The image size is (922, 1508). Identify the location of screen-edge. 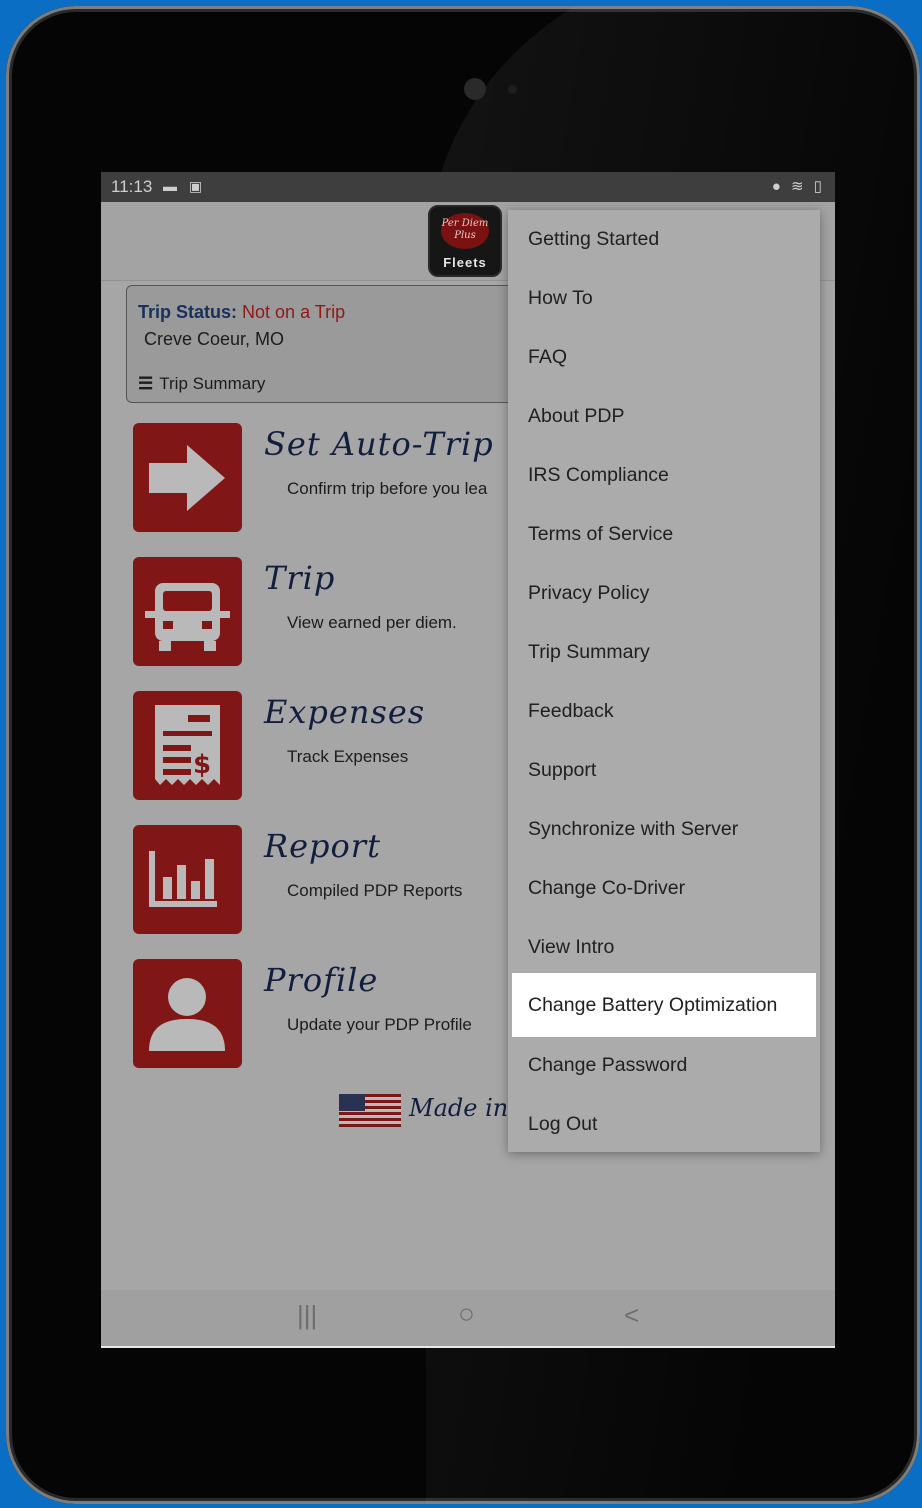
(468, 1347).